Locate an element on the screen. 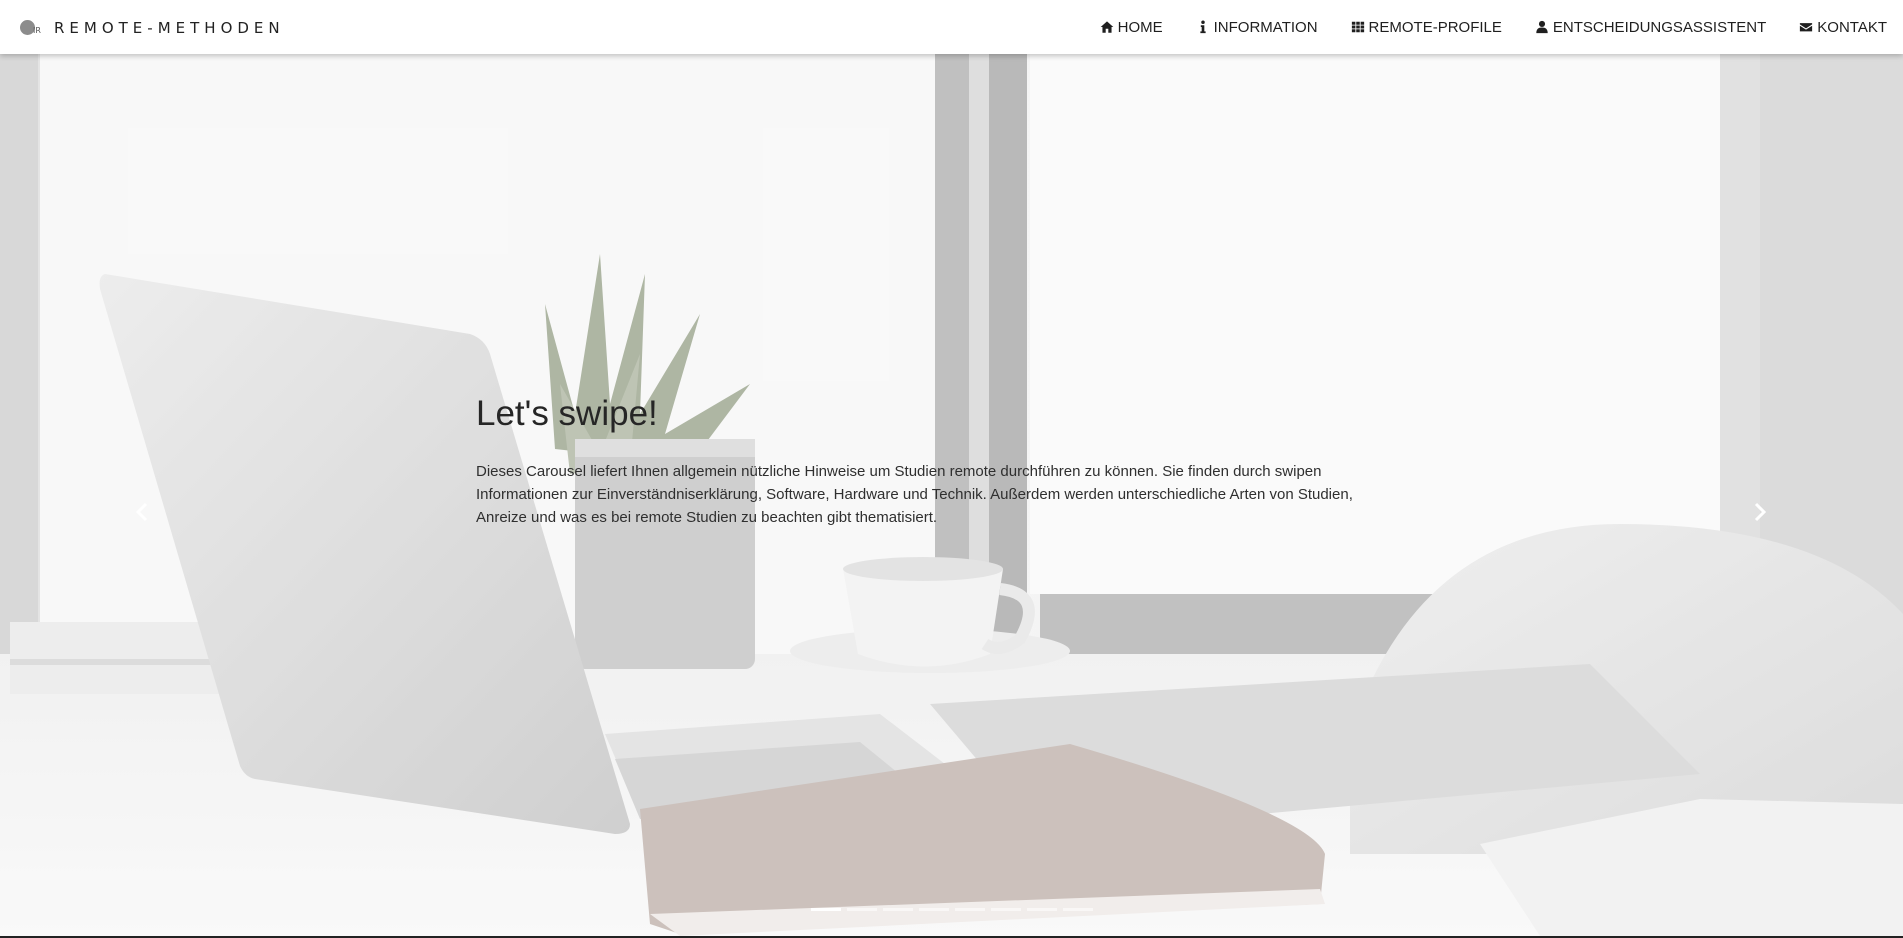 Image resolution: width=1903 pixels, height=938 pixels. envelope-icon is located at coordinates (1806, 27).